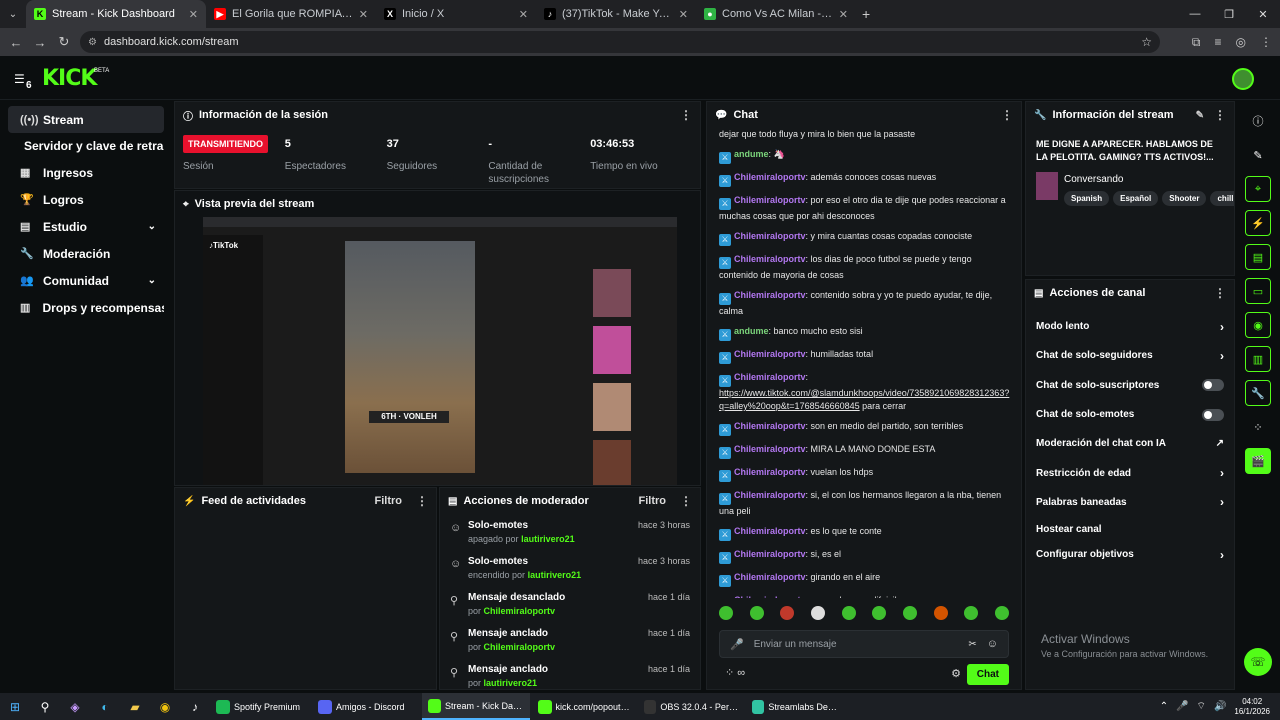  I want to click on rail-mod-icon: ▥, so click(1258, 359).